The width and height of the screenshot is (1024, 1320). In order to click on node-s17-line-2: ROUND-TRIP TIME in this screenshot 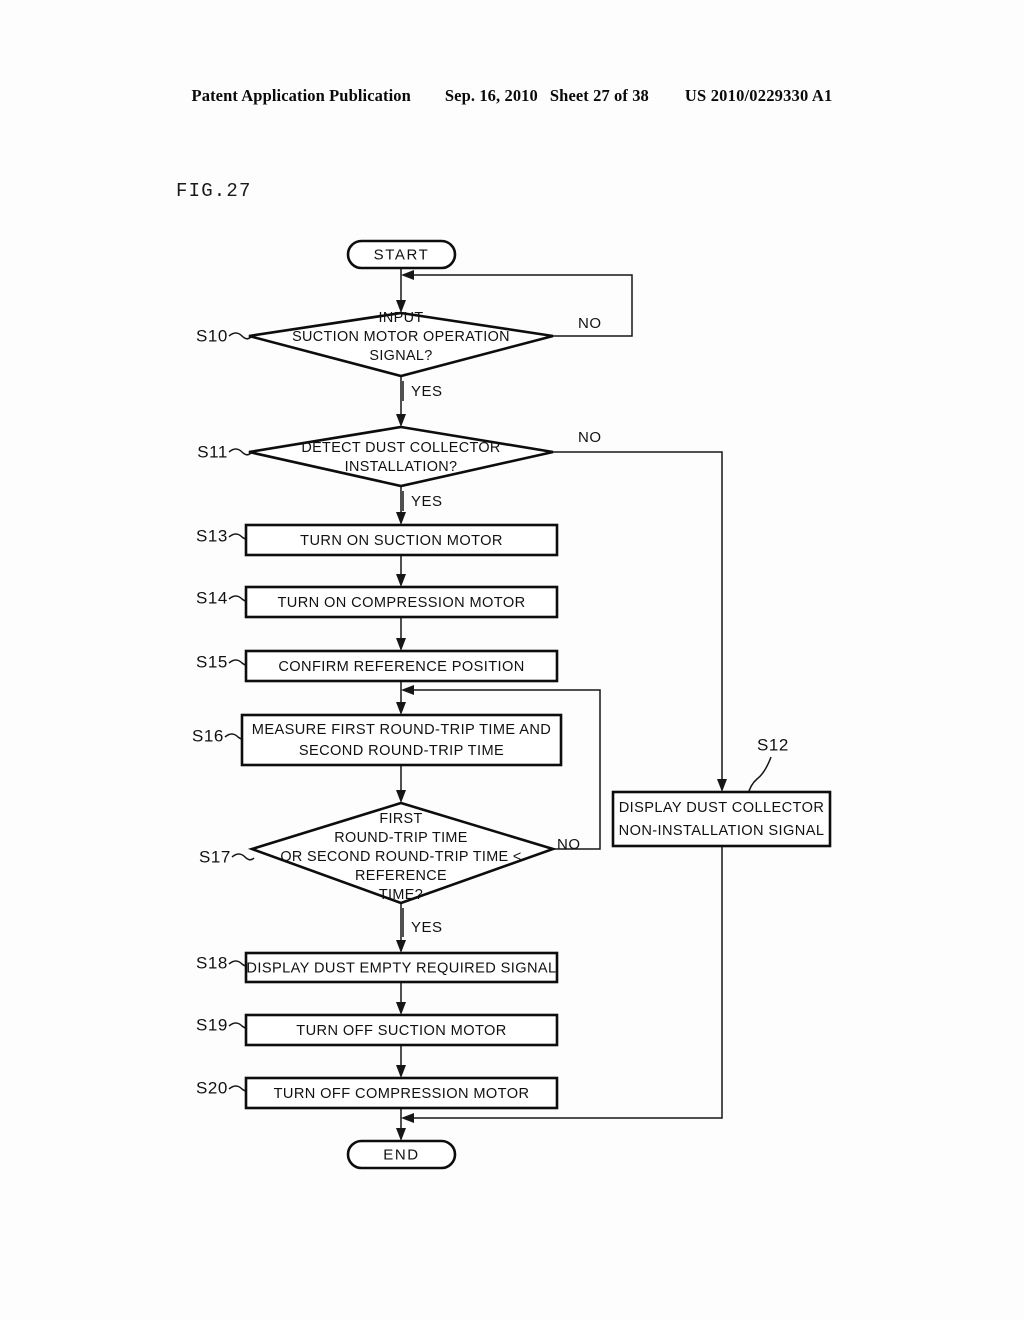, I will do `click(400, 838)`.